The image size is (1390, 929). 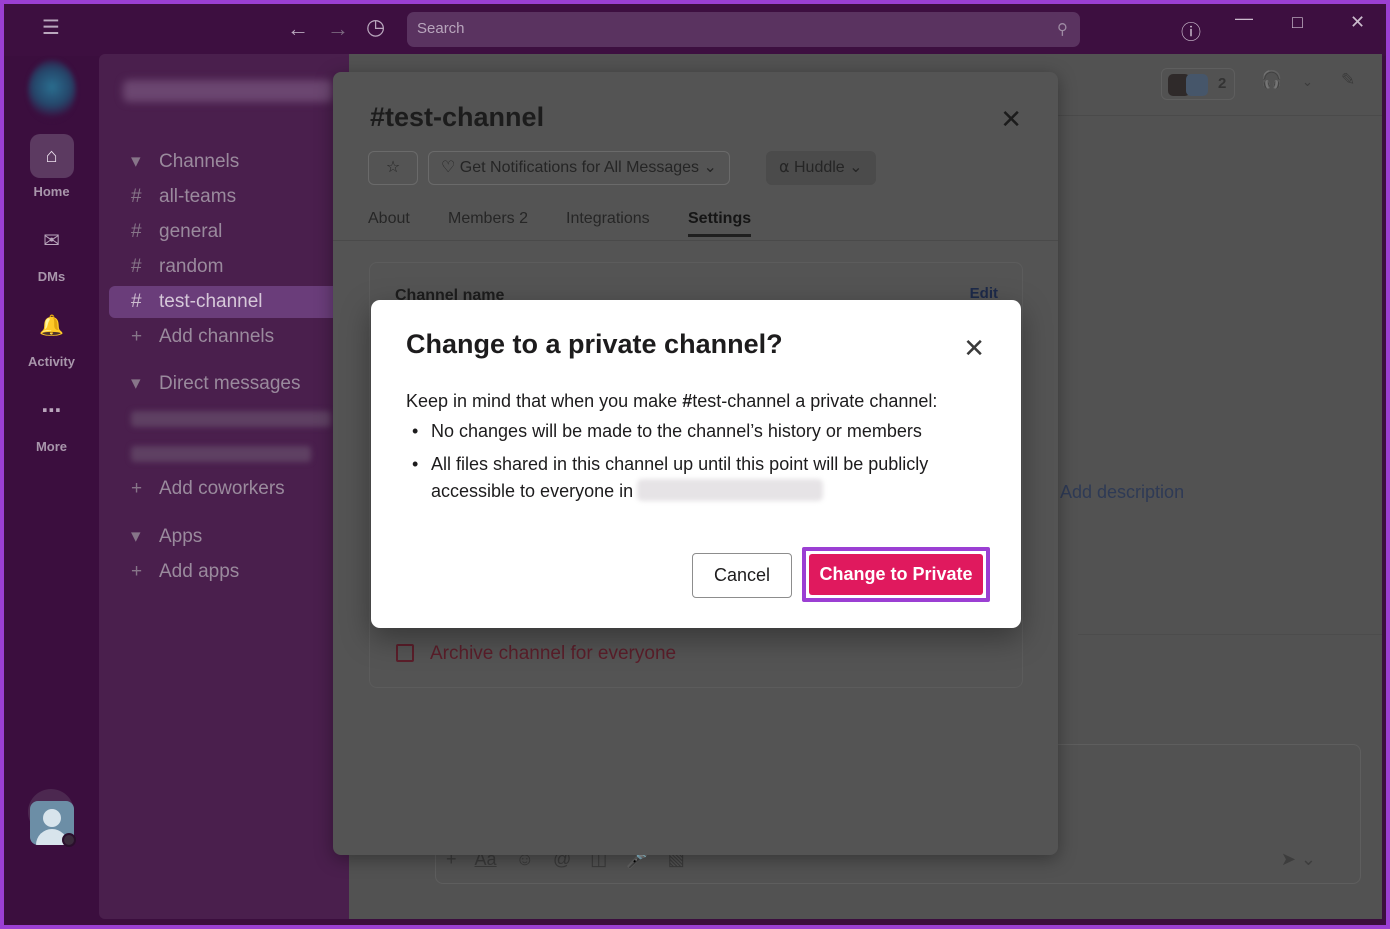 What do you see at coordinates (52, 90) in the screenshot?
I see `workspace-avatar` at bounding box center [52, 90].